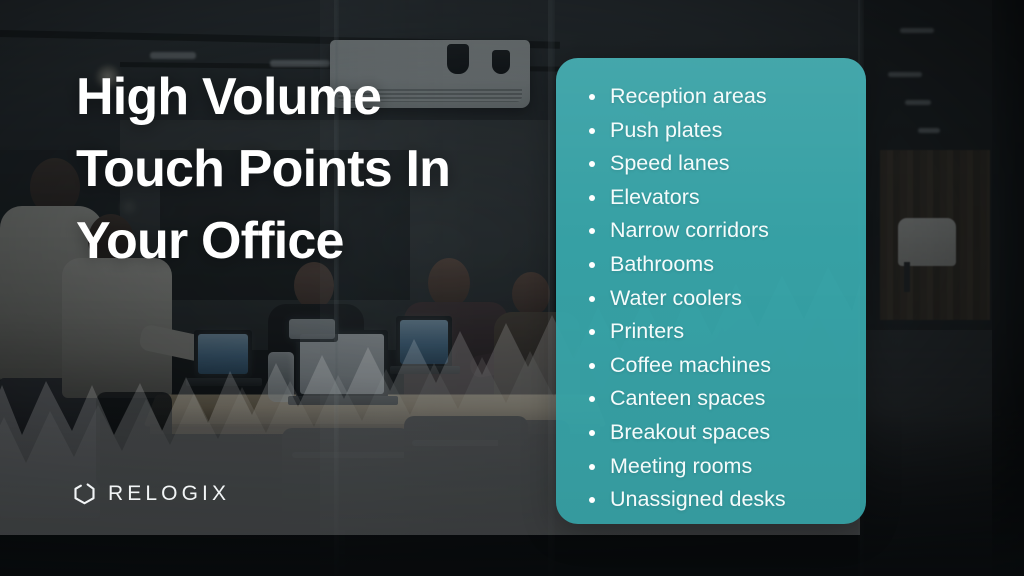  What do you see at coordinates (727, 198) in the screenshot?
I see `list-item: Elevators` at bounding box center [727, 198].